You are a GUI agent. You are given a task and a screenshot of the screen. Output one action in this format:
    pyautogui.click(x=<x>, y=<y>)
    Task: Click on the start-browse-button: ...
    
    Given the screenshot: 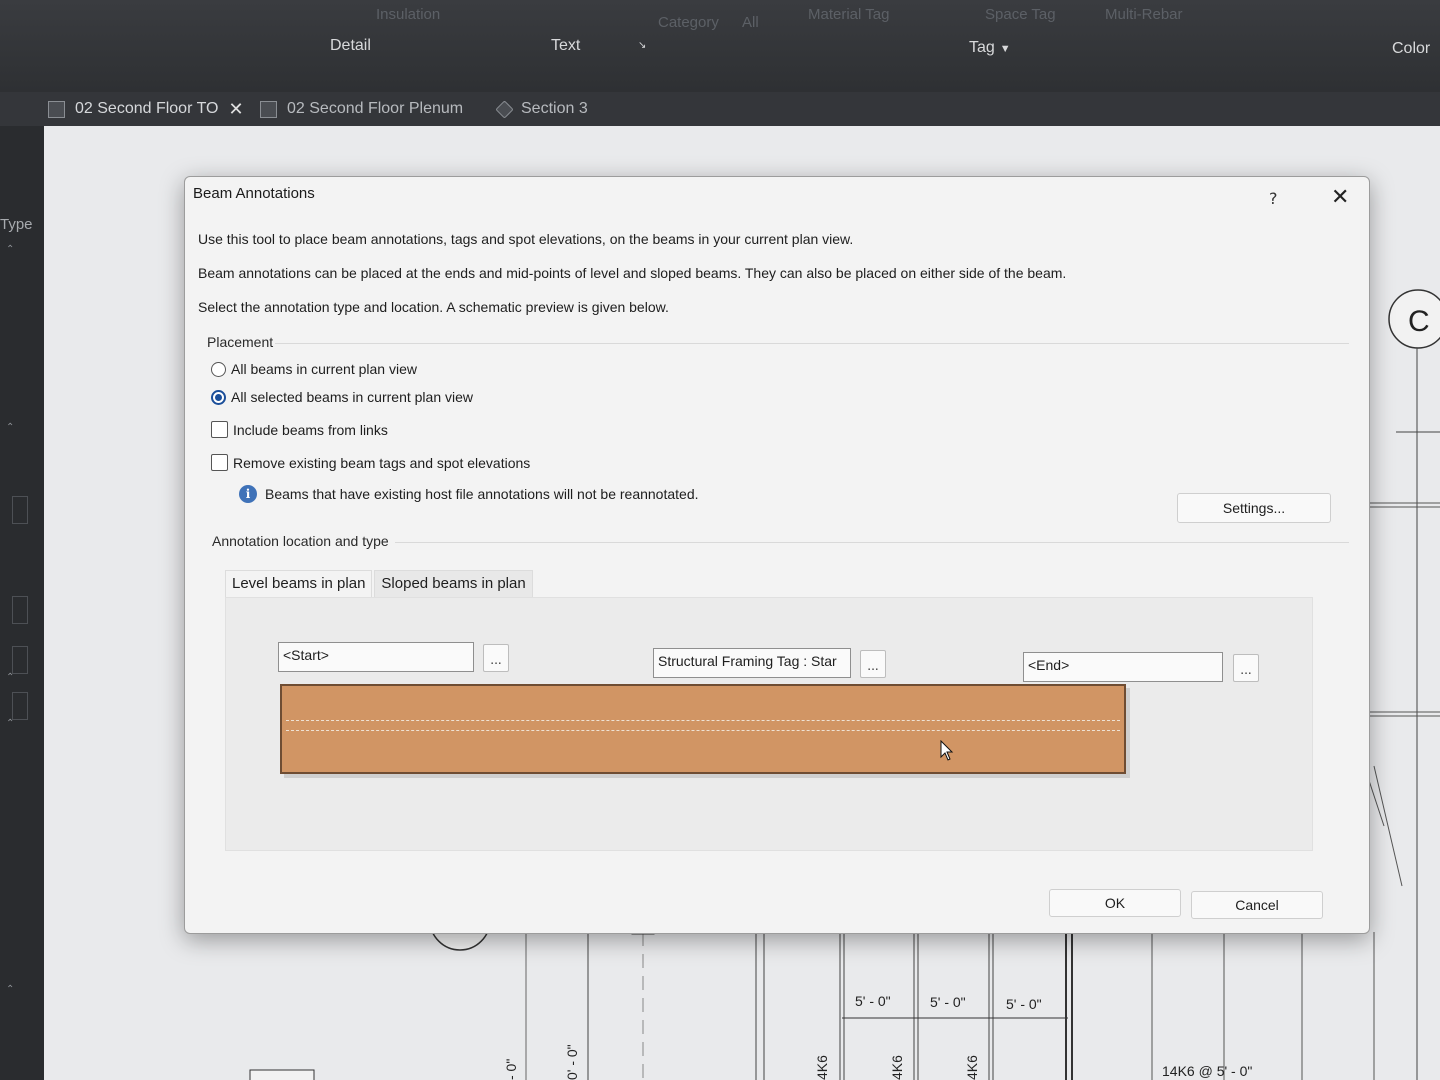 What is the action you would take?
    pyautogui.click(x=496, y=658)
    